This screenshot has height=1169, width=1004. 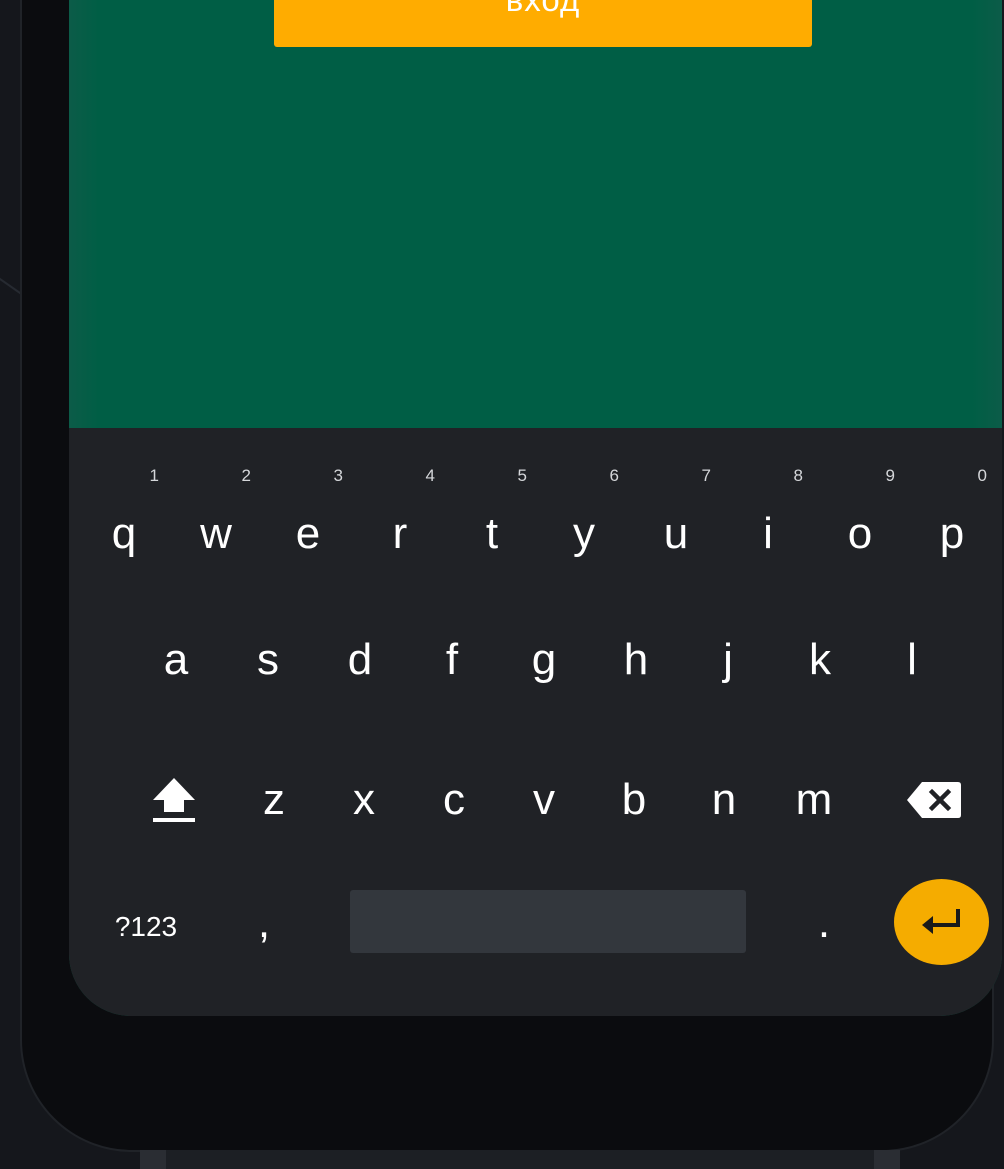 What do you see at coordinates (176, 660) in the screenshot?
I see `key-a: a` at bounding box center [176, 660].